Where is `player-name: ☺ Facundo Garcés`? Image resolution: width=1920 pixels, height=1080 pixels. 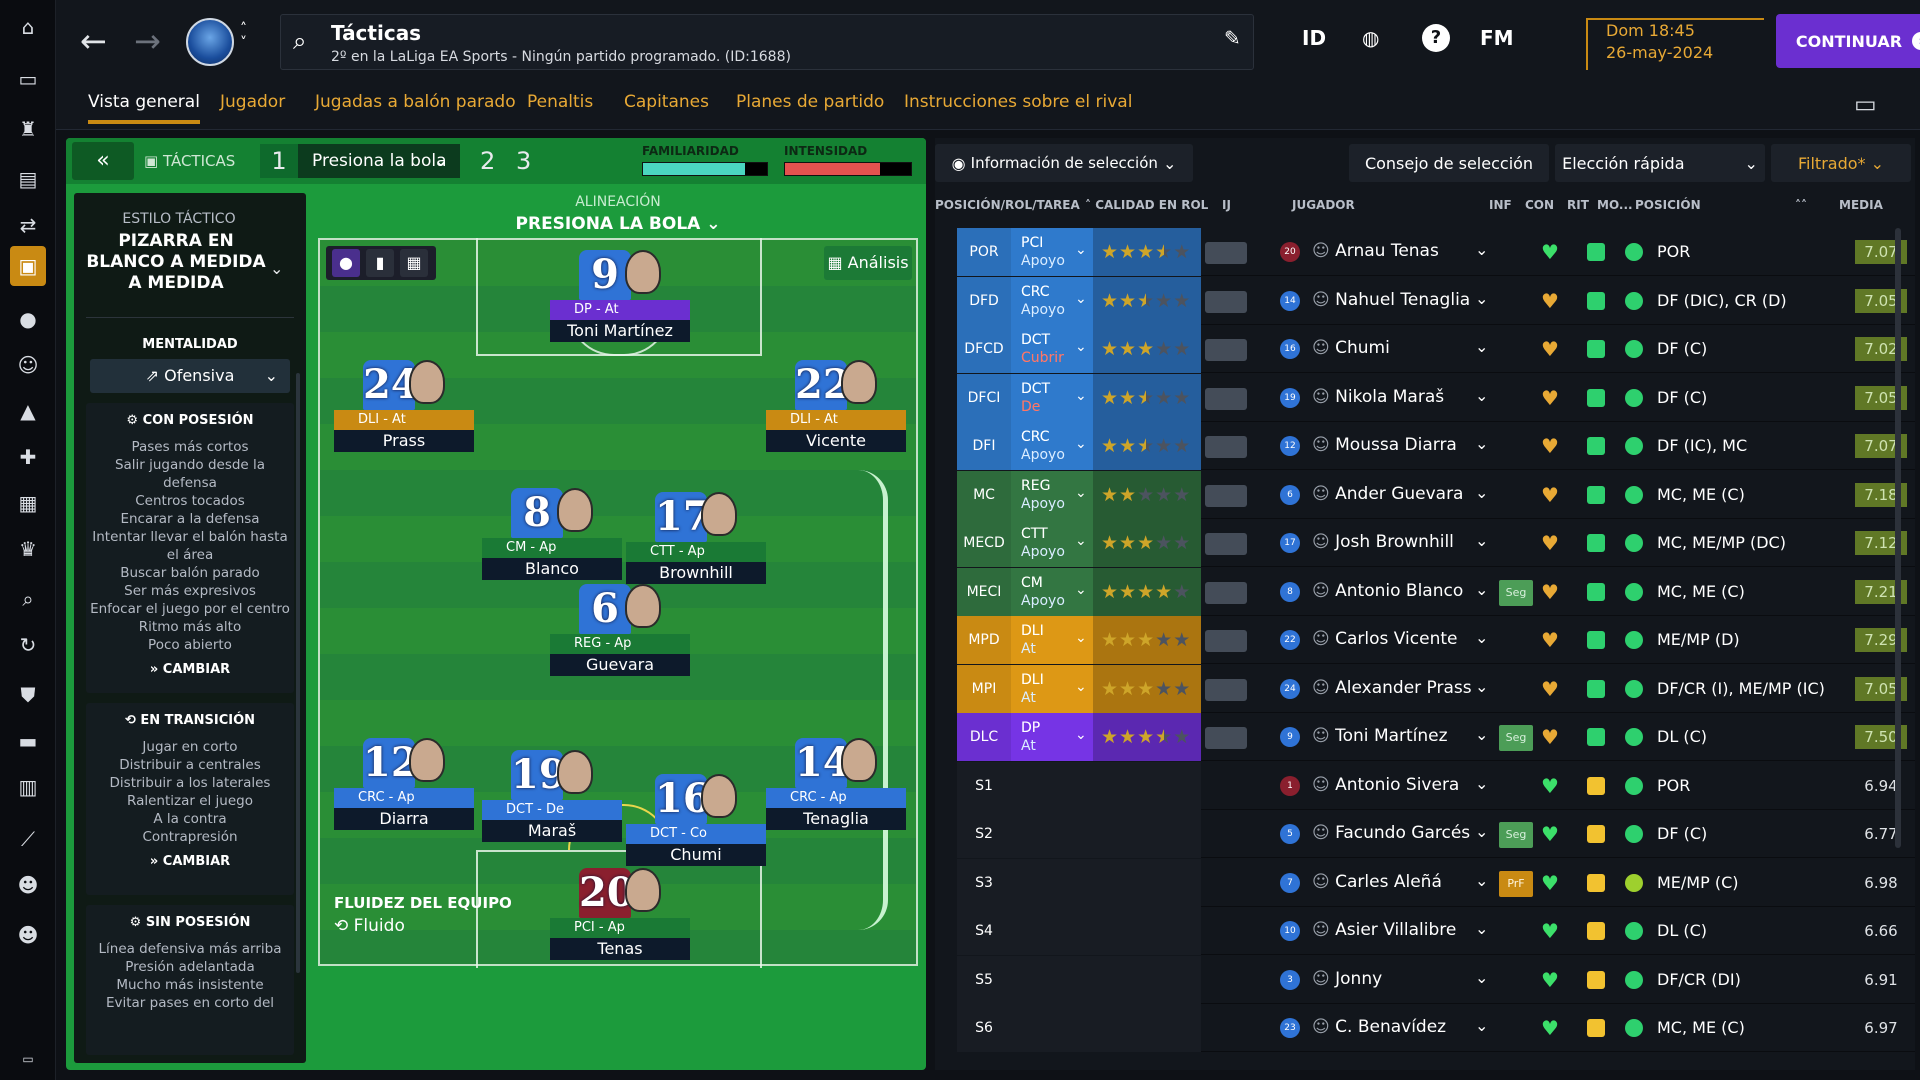
player-name: ☺ Facundo Garcés is located at coordinates (1391, 833).